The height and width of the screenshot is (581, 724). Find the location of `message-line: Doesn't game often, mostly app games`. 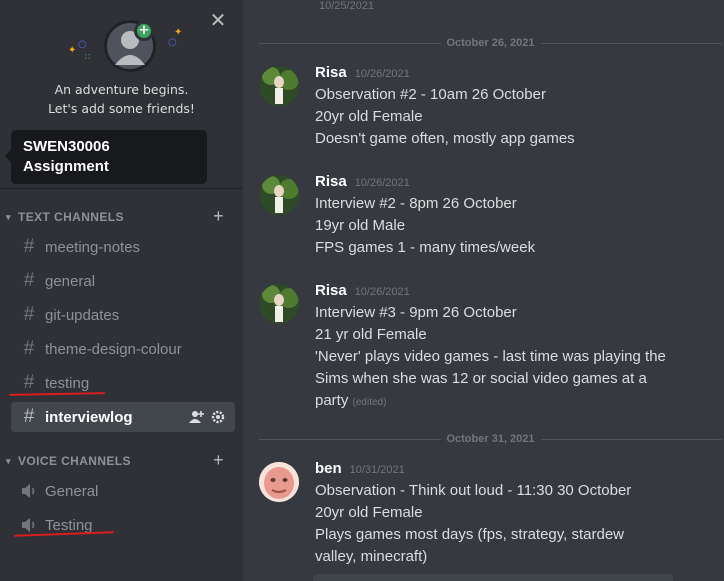

message-line: Doesn't game often, mostly app games is located at coordinates (445, 138).